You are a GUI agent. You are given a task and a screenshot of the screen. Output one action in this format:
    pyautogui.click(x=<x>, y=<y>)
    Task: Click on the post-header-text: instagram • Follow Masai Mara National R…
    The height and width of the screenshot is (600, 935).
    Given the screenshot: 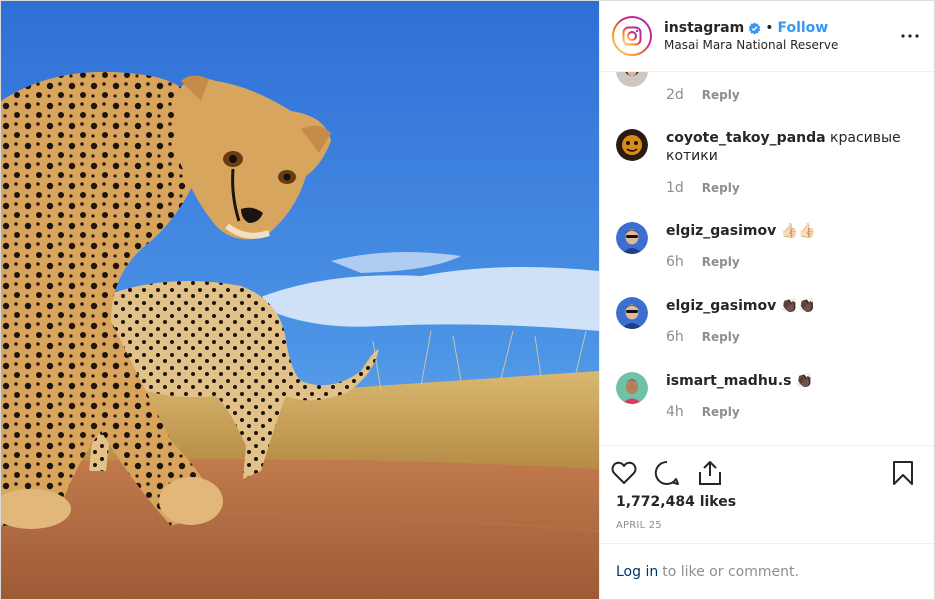 What is the action you would take?
    pyautogui.click(x=781, y=36)
    